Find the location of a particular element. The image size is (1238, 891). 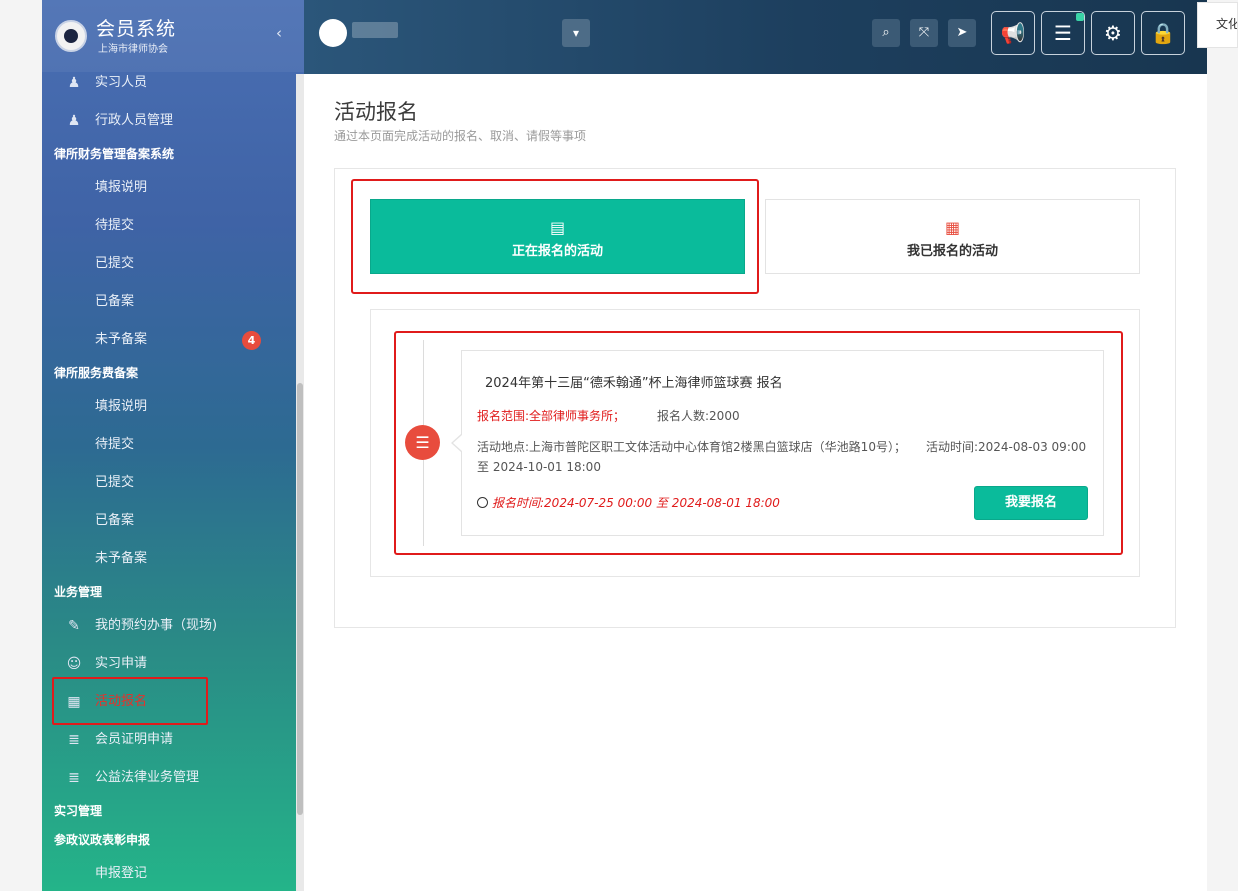

tab-my-activities-label: 我已报名的活动 is located at coordinates (952, 251).